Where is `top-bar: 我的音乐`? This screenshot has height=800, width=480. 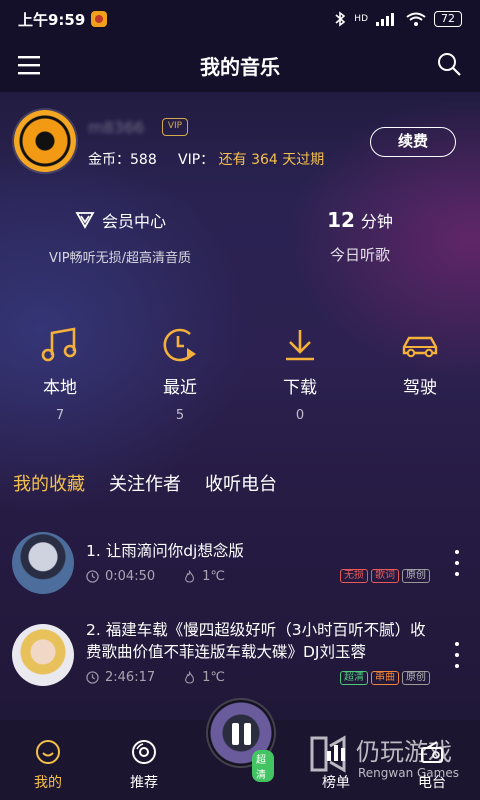 top-bar: 我的音乐 is located at coordinates (240, 65).